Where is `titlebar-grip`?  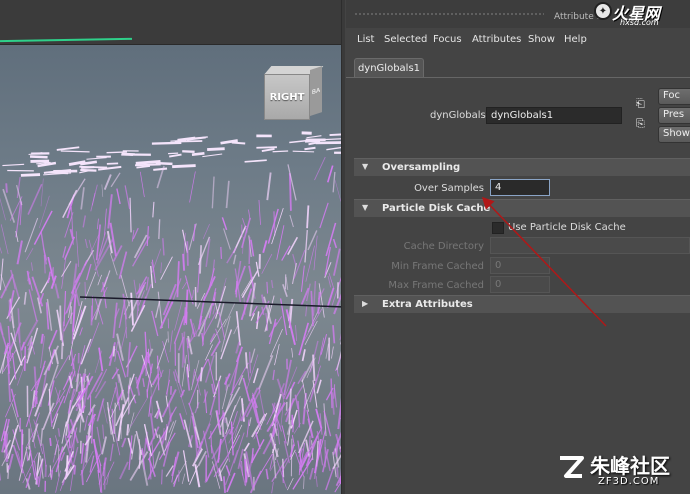 titlebar-grip is located at coordinates (449, 14).